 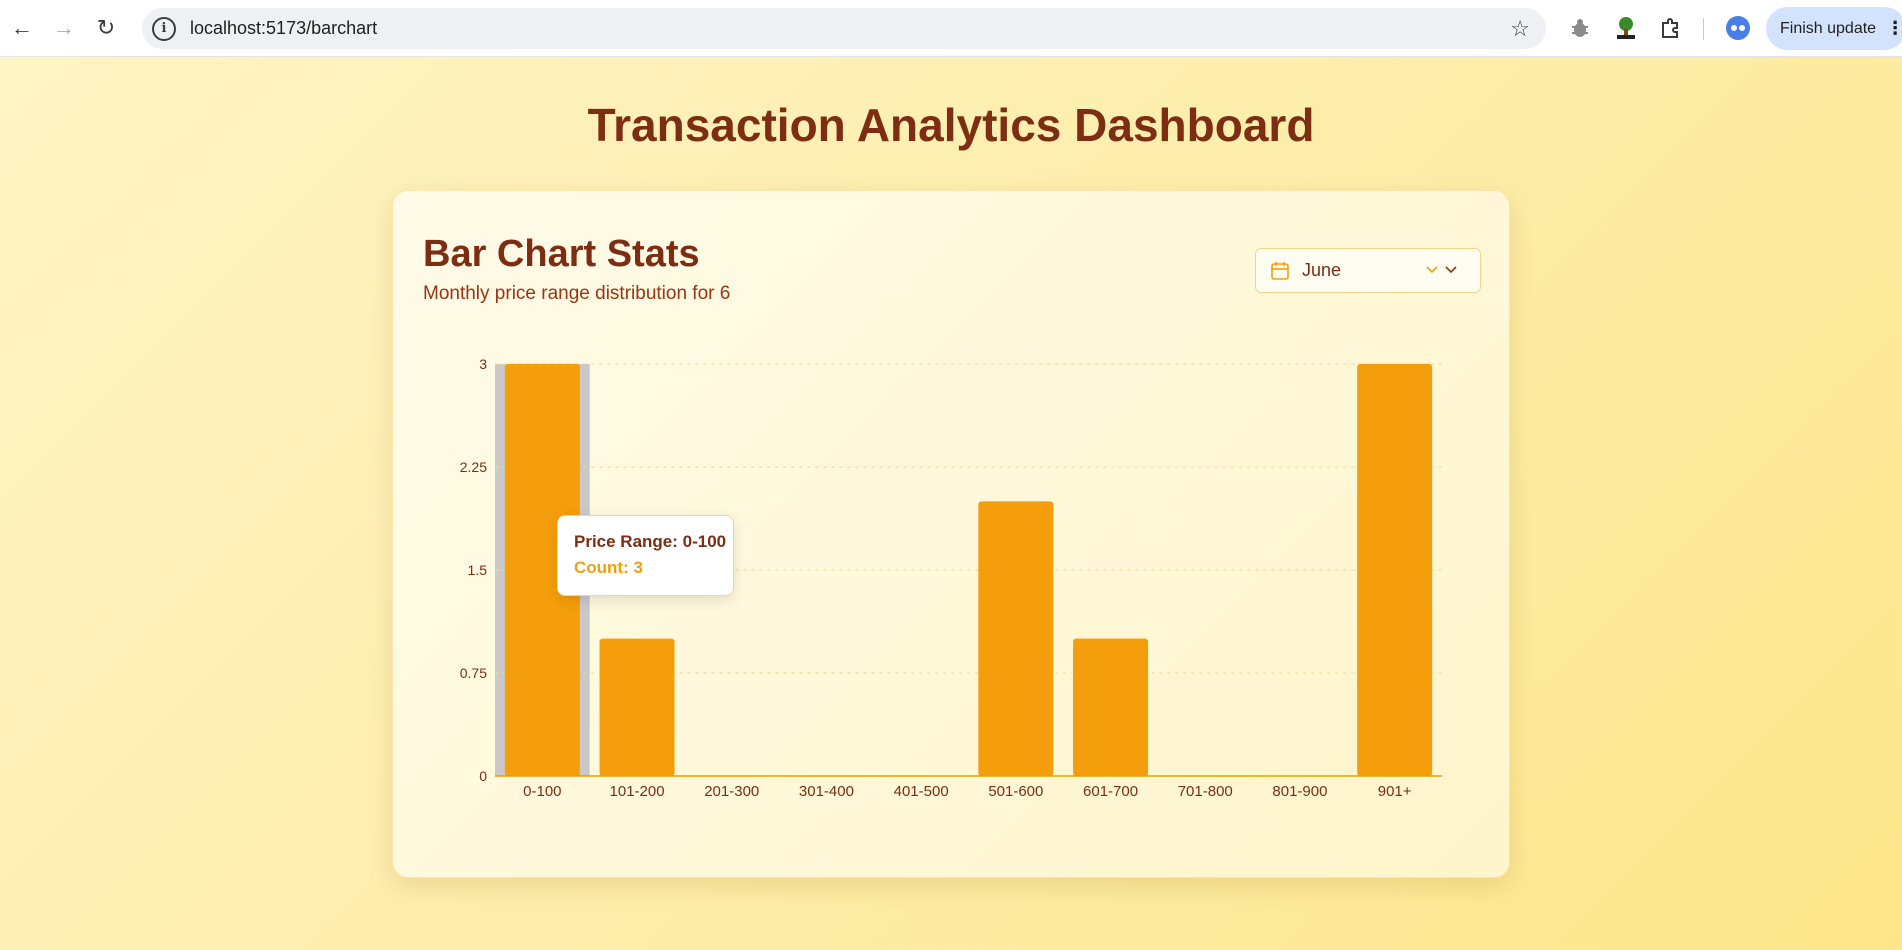 What do you see at coordinates (1110, 791) in the screenshot?
I see `x-tick-label: 601-700` at bounding box center [1110, 791].